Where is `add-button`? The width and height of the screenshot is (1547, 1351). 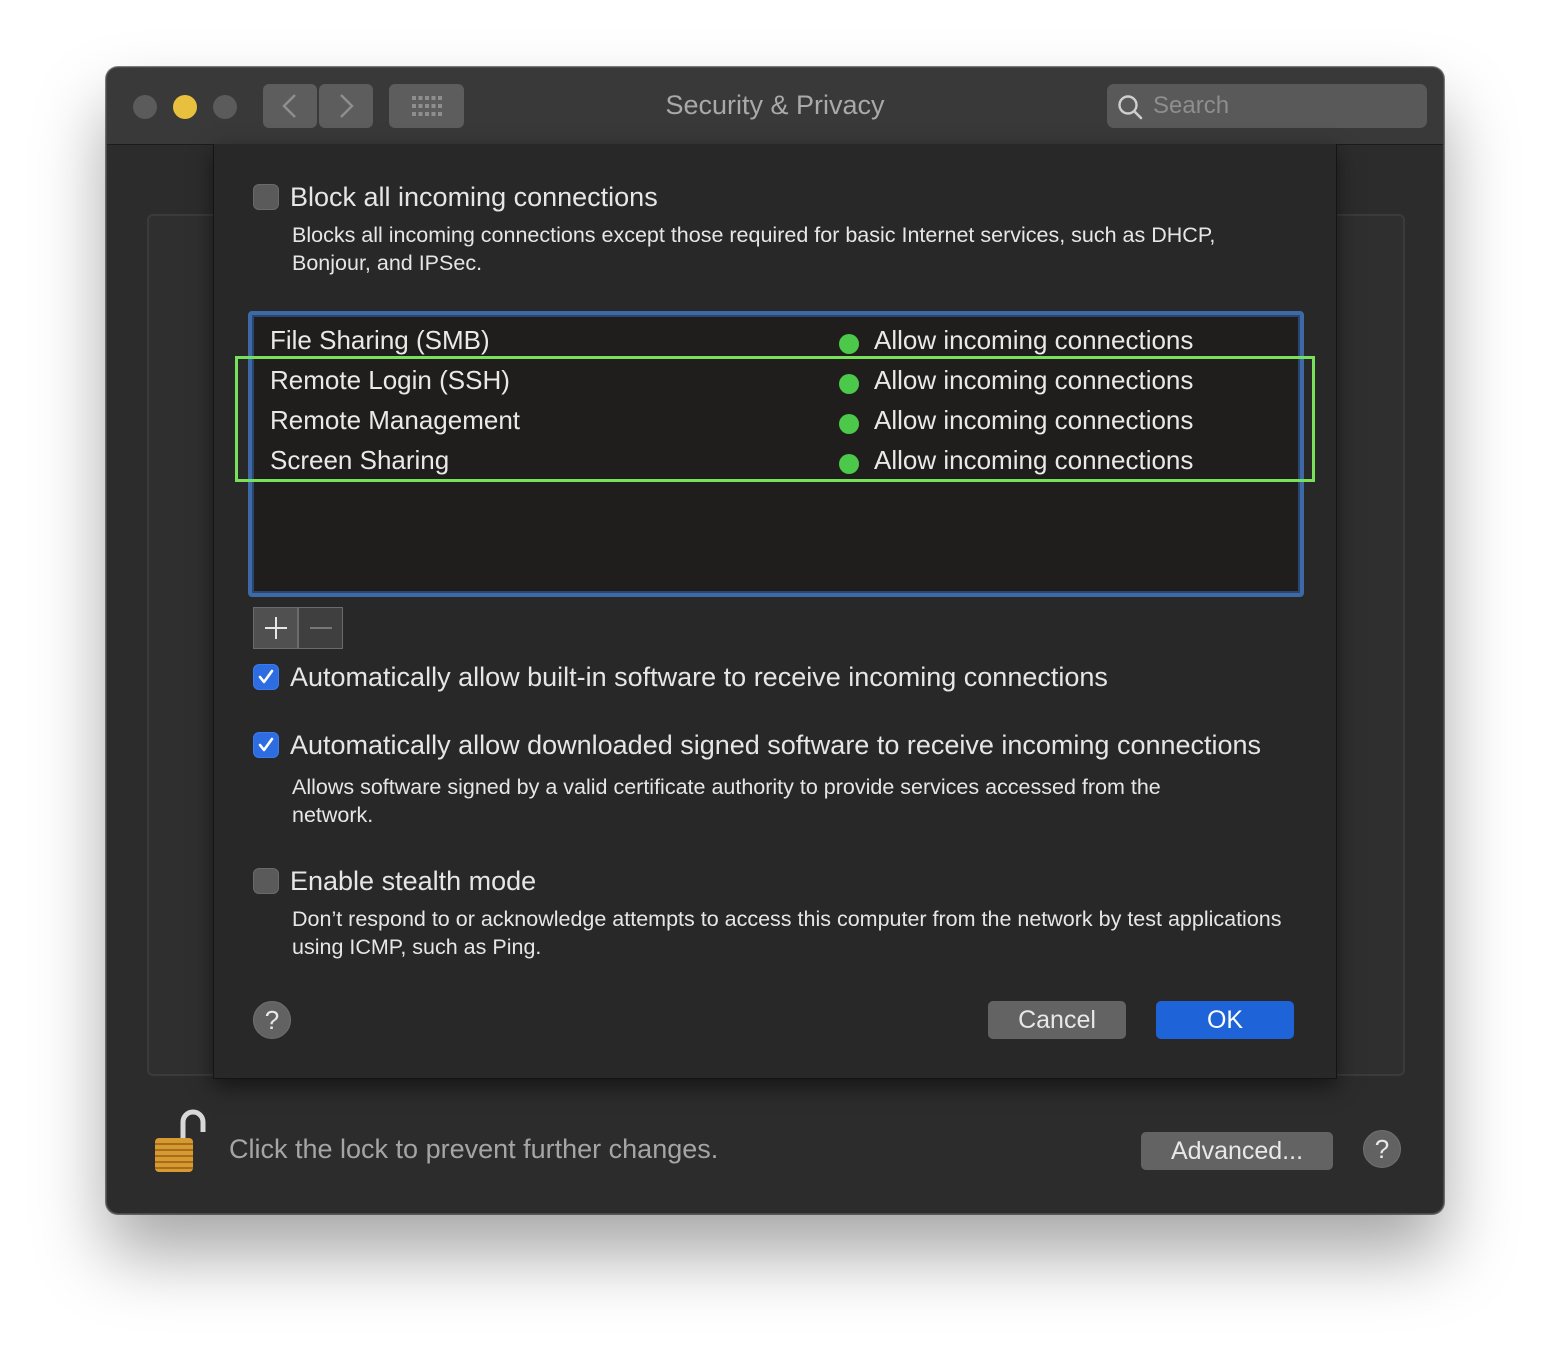
add-button is located at coordinates (275, 628).